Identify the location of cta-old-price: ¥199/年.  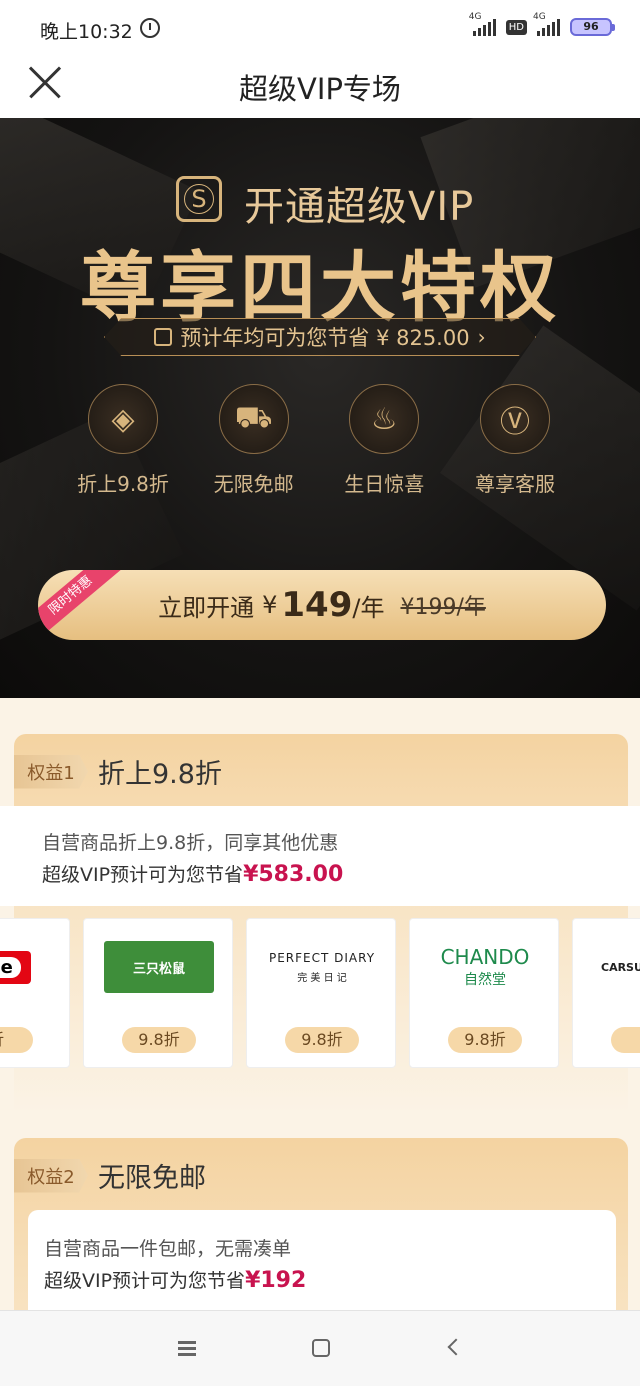
(443, 607).